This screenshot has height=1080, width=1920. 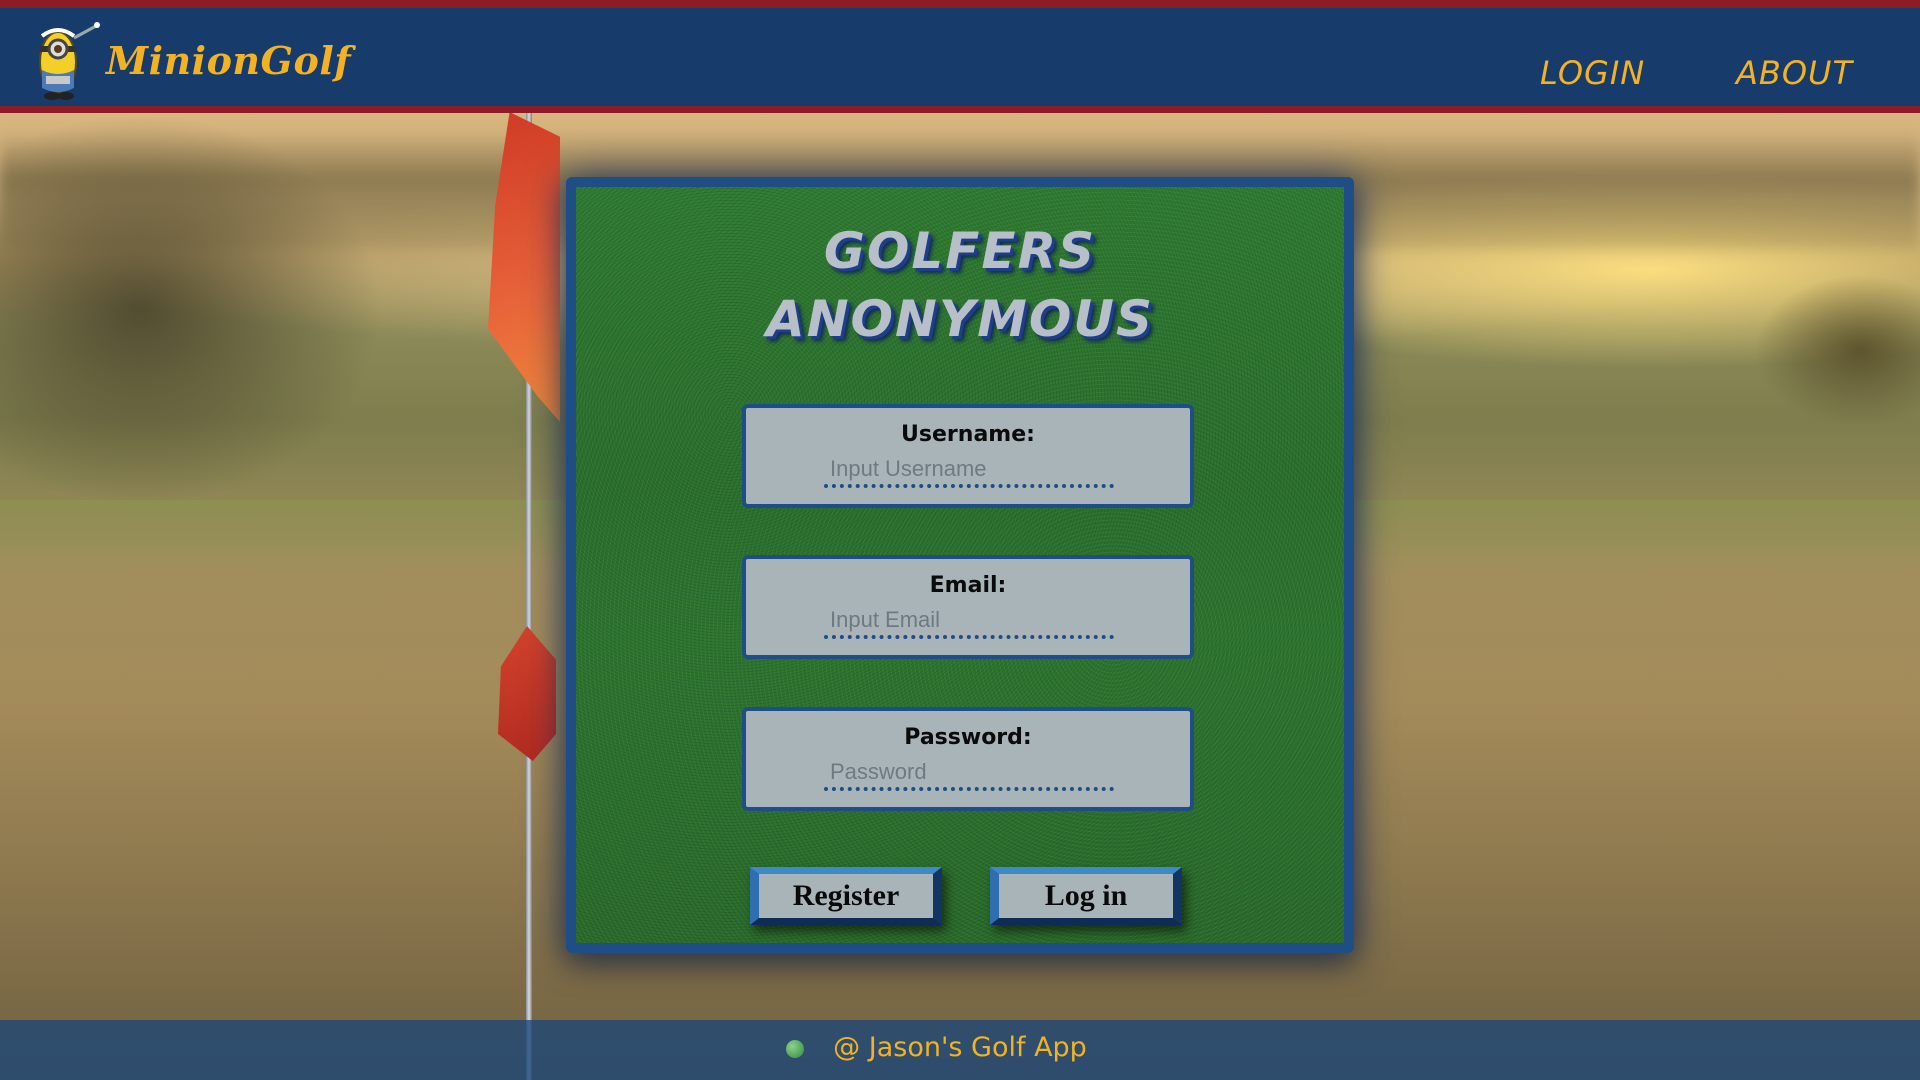 I want to click on minion-golfer-logo-icon, so click(x=61, y=61).